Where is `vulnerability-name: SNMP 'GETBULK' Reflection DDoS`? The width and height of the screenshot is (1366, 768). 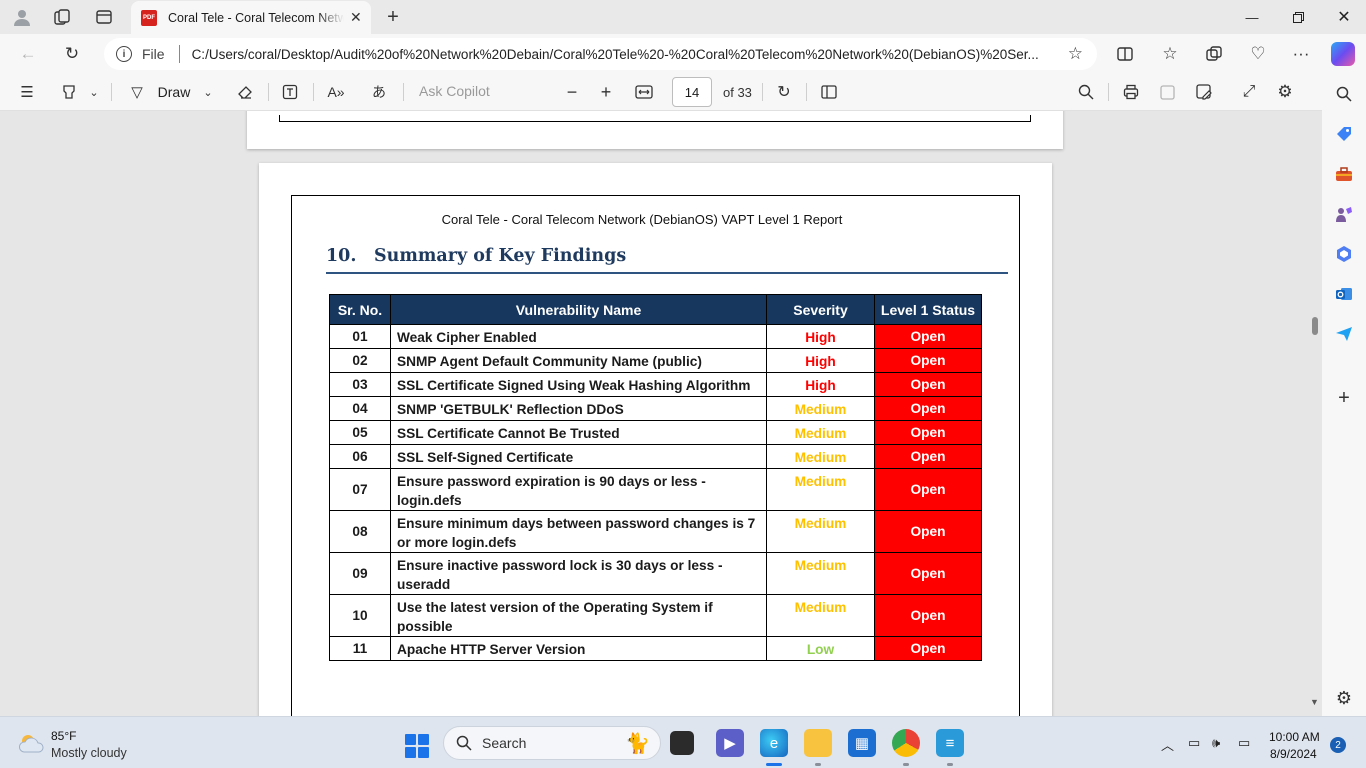
vulnerability-name: SNMP 'GETBULK' Reflection DDoS is located at coordinates (578, 408).